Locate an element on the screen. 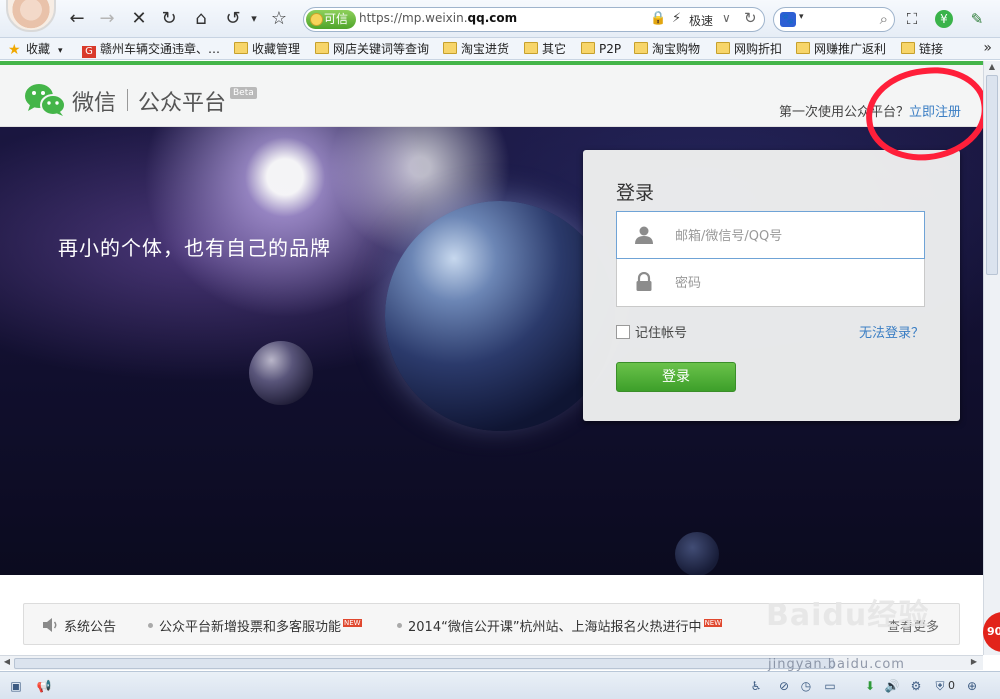 This screenshot has width=1000, height=699. moon-image is located at coordinates (281, 373).